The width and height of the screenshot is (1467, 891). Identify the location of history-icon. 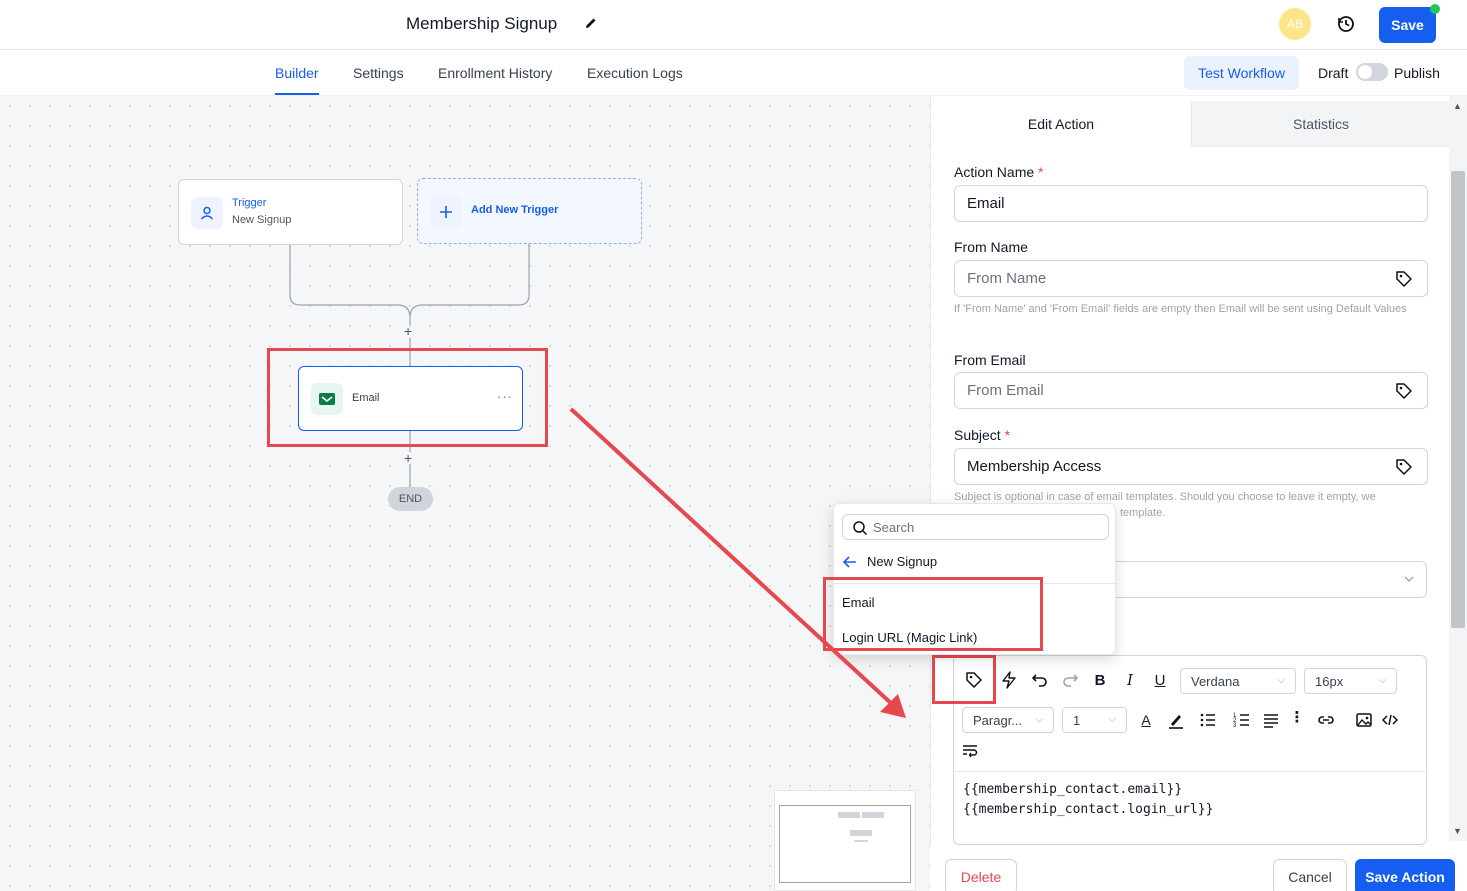
(1346, 24).